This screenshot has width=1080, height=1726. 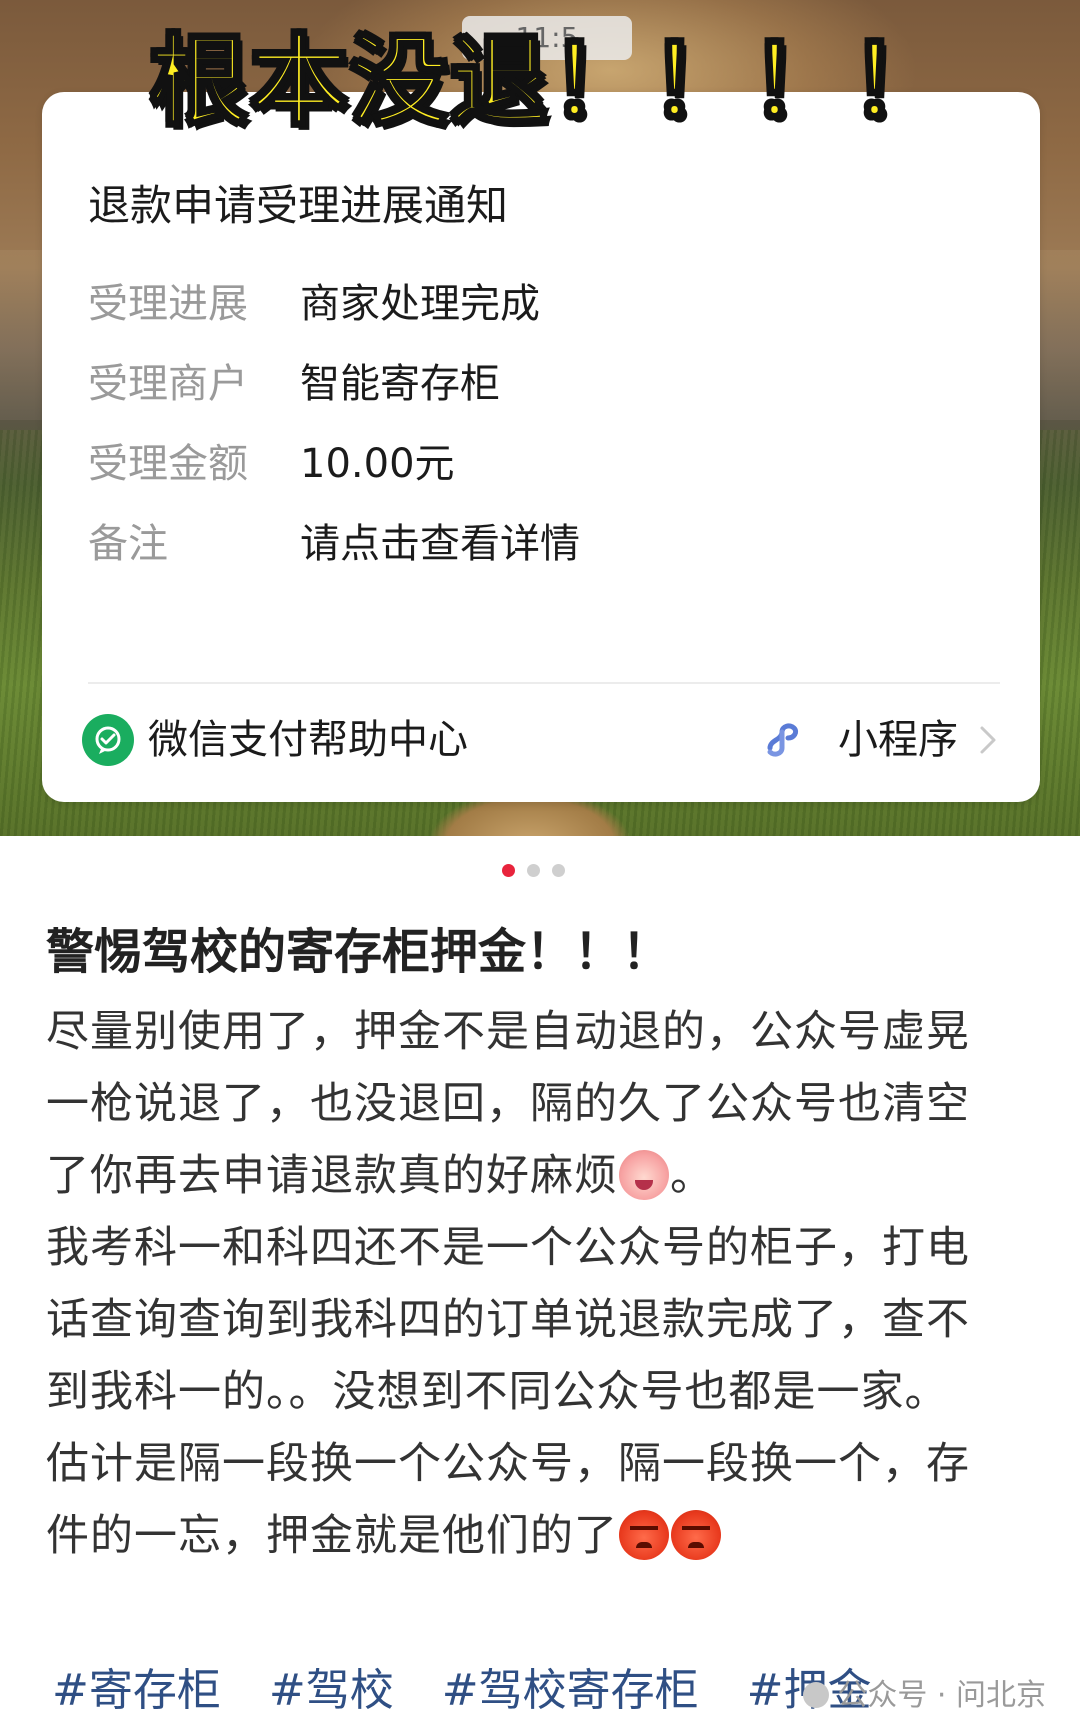 I want to click on post-line: 尽量别使用了，押金不是自动退的，公众号虚晃, so click(x=508, y=1032).